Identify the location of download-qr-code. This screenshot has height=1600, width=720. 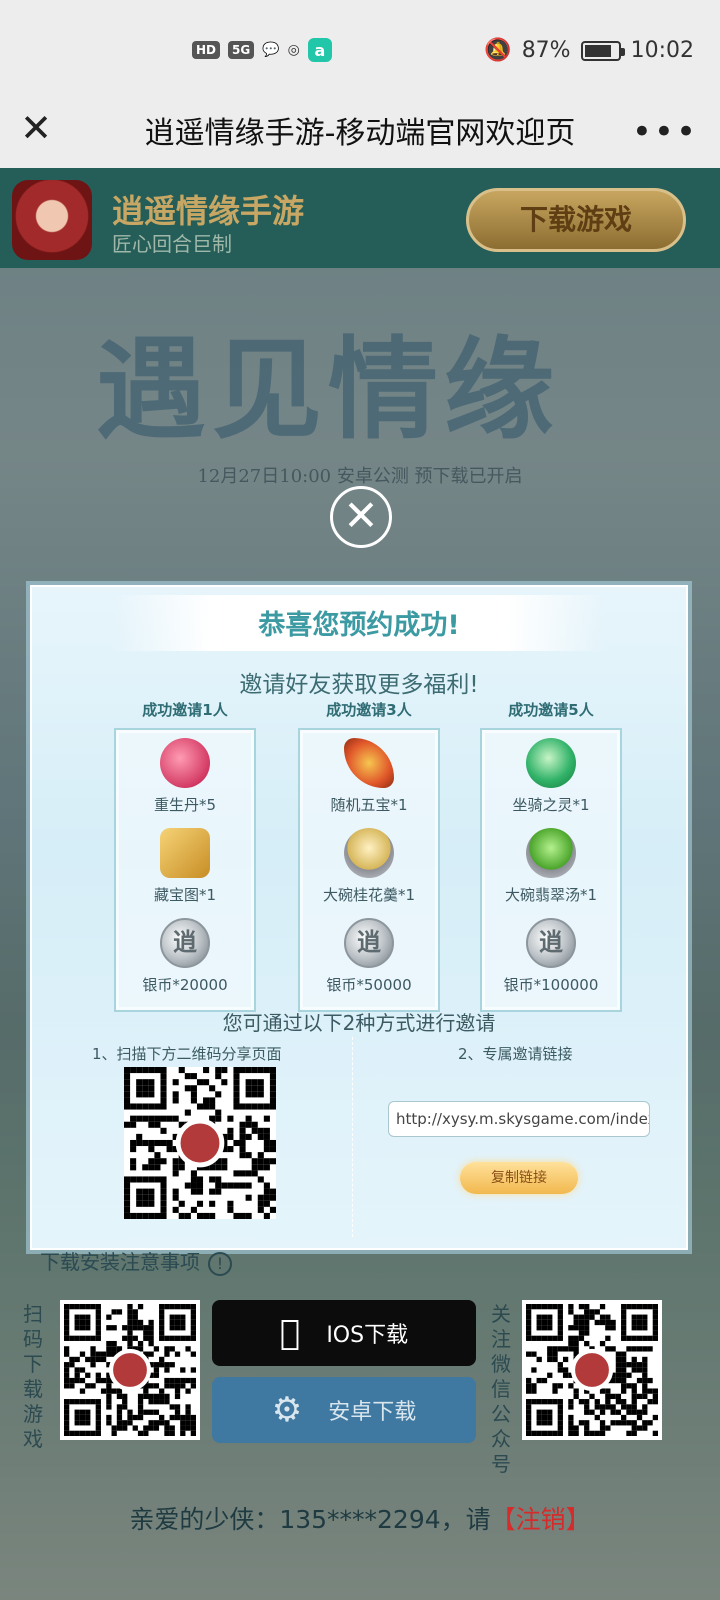
(130, 1370).